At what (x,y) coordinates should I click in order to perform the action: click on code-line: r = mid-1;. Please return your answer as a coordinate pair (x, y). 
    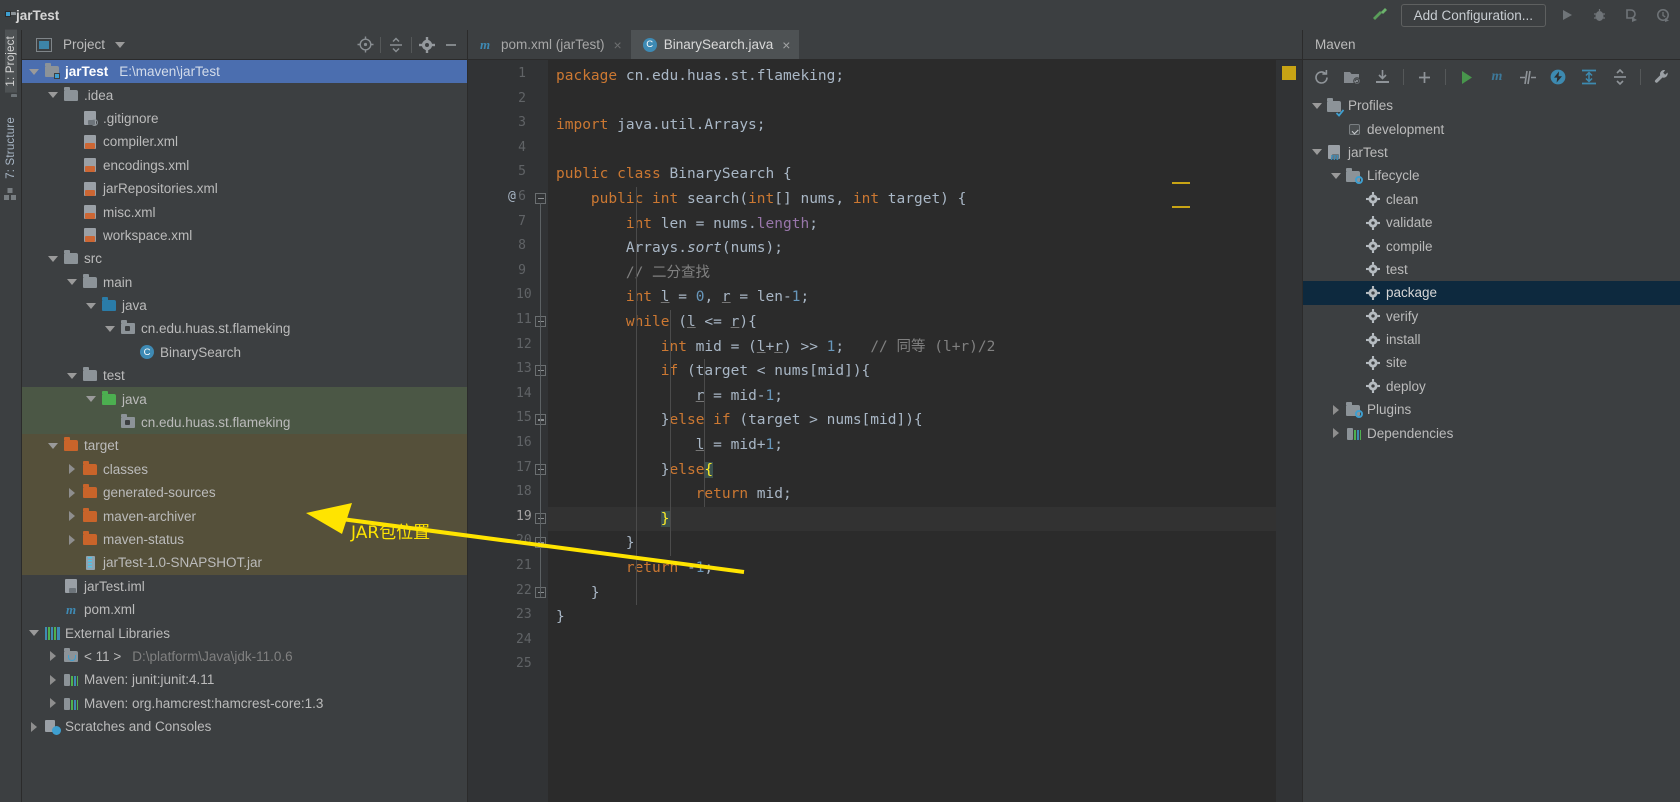
    Looking at the image, I should click on (912, 396).